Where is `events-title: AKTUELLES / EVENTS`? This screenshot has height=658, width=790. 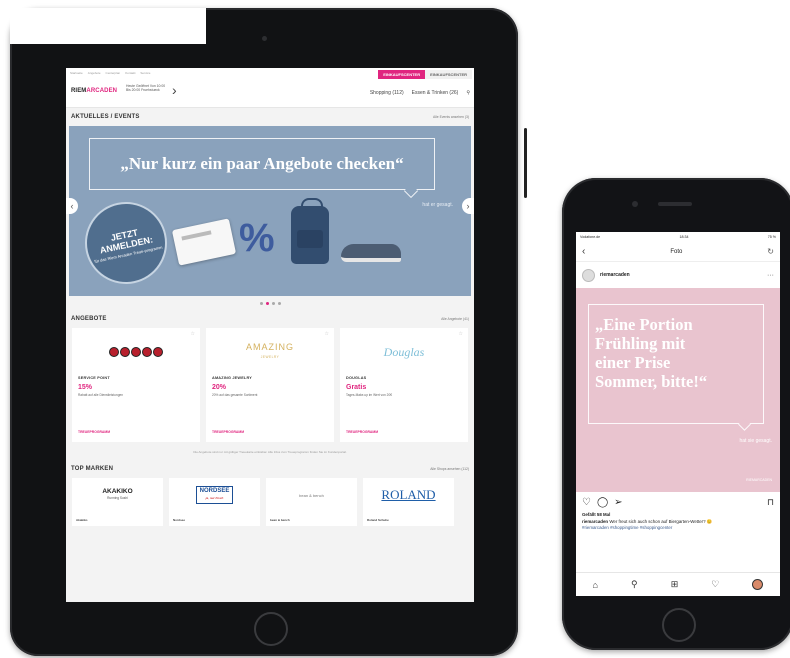
events-title: AKTUELLES / EVENTS is located at coordinates (105, 117).